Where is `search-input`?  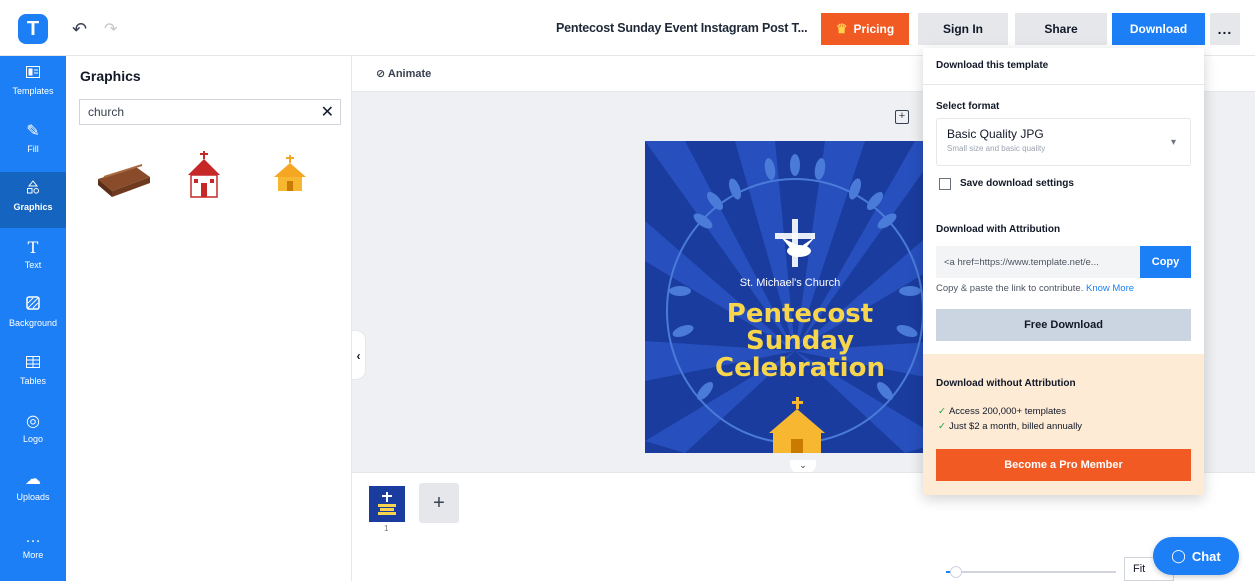
search-input is located at coordinates (190, 112).